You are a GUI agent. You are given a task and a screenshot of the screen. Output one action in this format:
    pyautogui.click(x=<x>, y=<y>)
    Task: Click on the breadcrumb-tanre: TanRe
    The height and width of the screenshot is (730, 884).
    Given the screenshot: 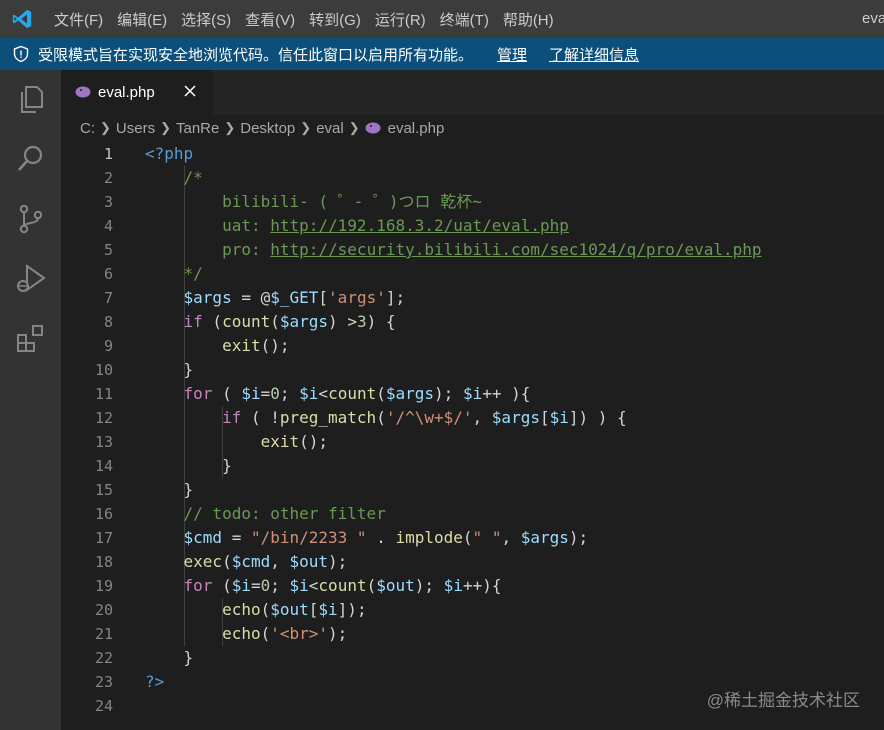 What is the action you would take?
    pyautogui.click(x=197, y=128)
    